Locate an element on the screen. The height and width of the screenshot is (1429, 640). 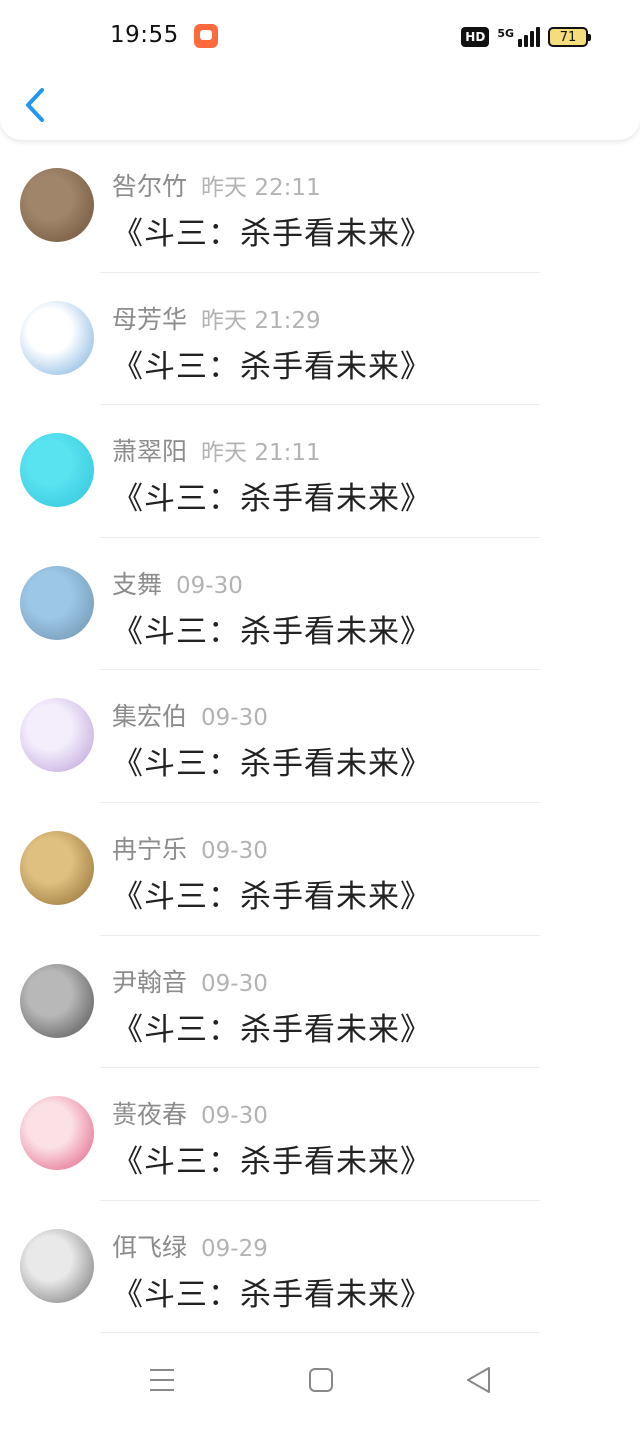
message-time: 昨天 22:11 is located at coordinates (261, 188).